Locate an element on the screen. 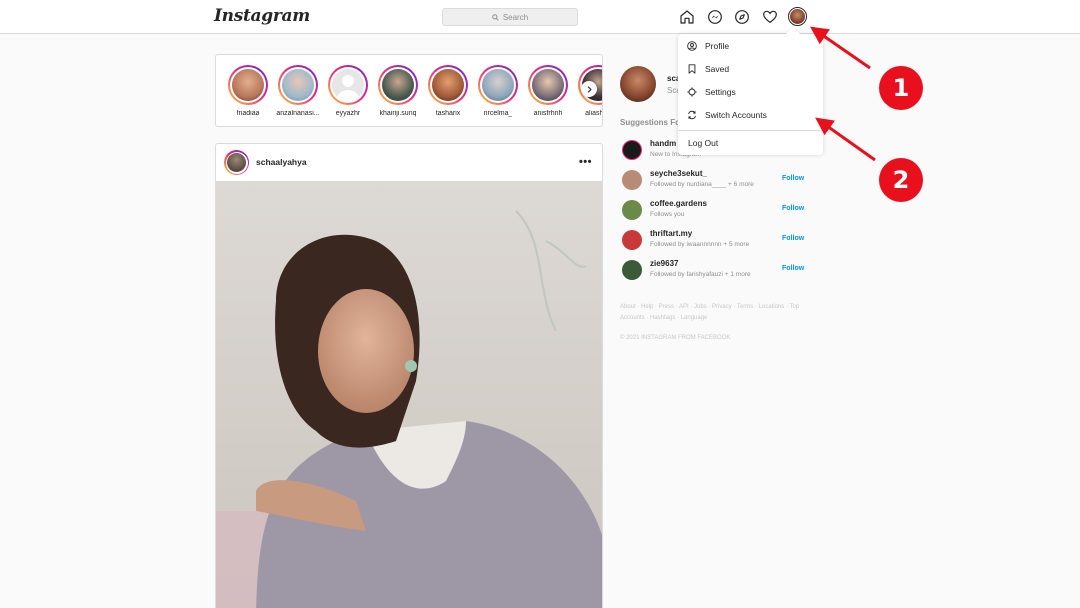 The width and height of the screenshot is (1080, 608). annotation-badge-2: 2 is located at coordinates (901, 180).